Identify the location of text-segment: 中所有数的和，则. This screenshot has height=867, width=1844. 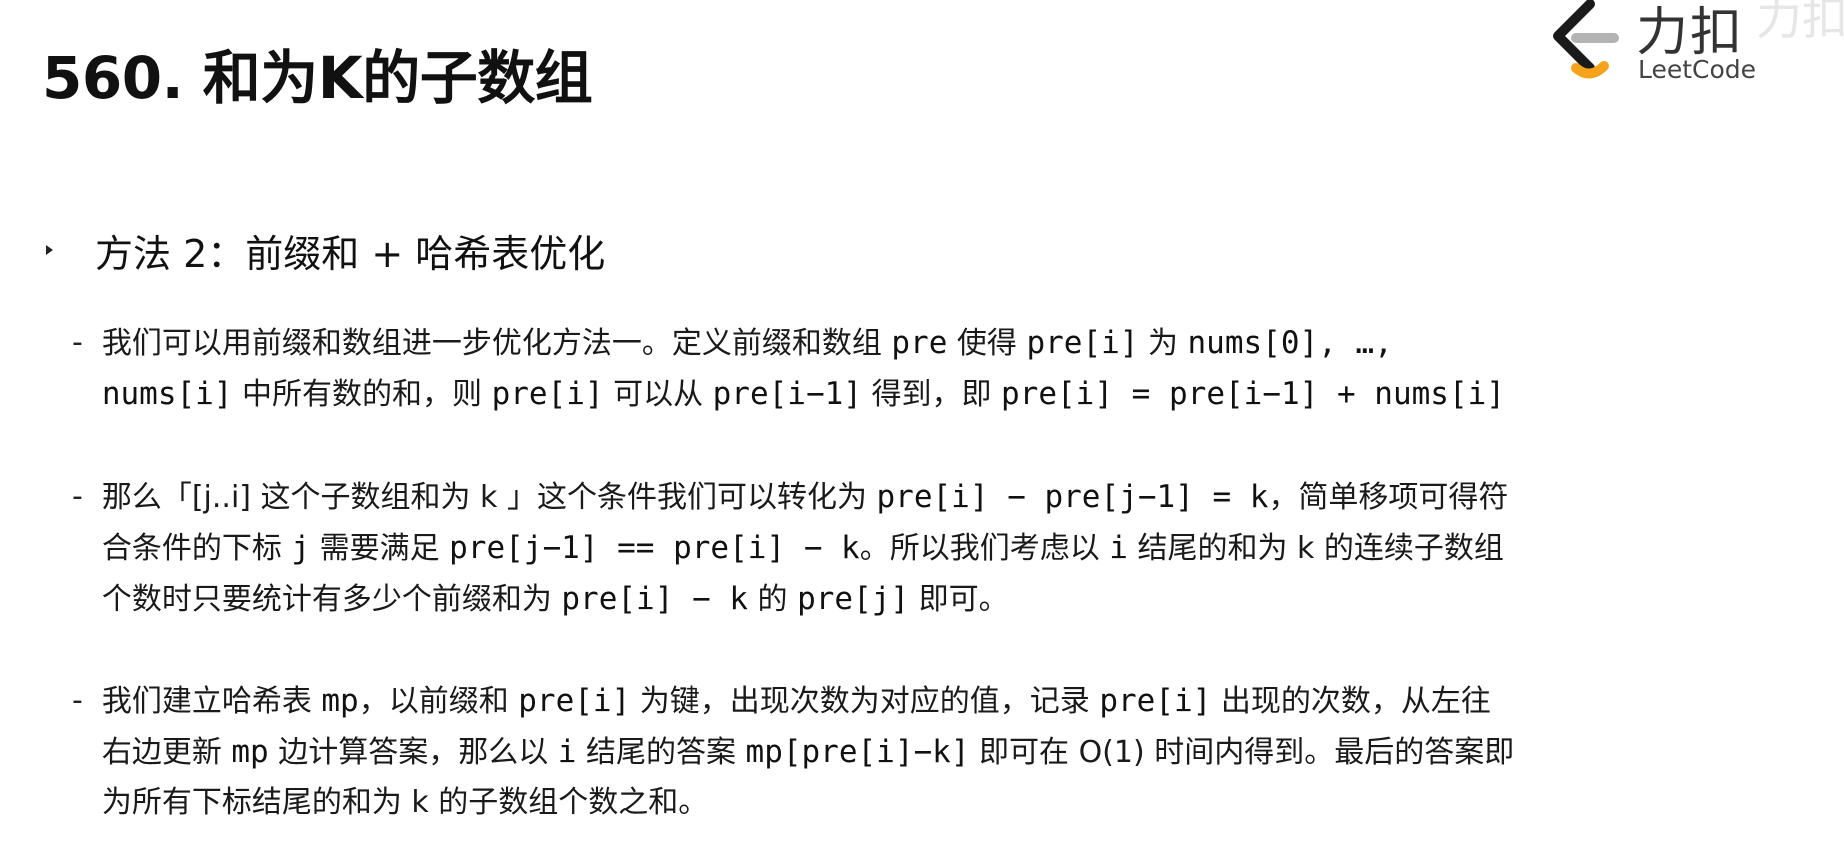
(362, 394).